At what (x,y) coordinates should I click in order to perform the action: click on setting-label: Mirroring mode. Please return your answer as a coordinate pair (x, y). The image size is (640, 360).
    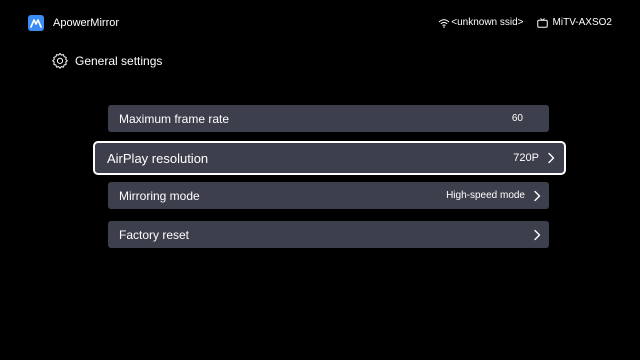
    Looking at the image, I should click on (159, 195).